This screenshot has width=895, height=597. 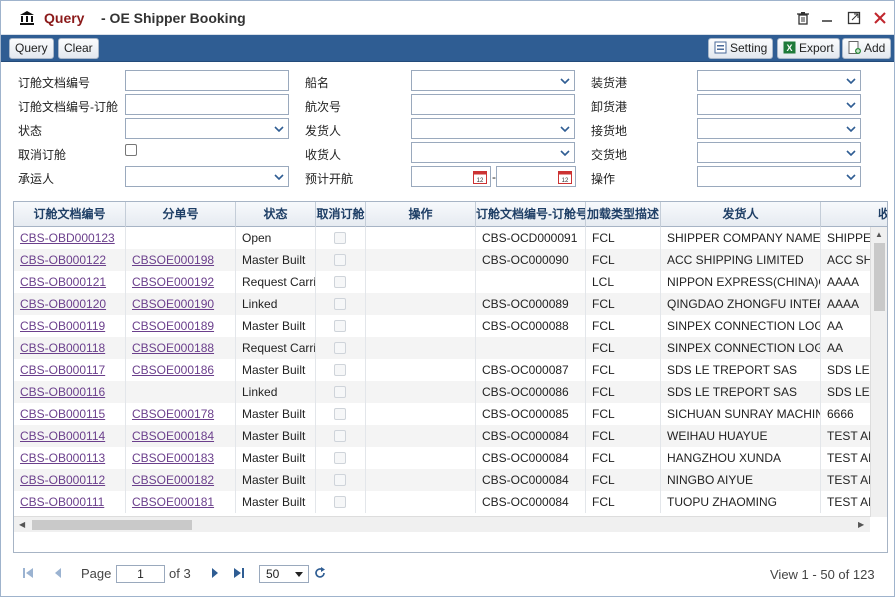 I want to click on hbl-link: CBSOE000182, so click(x=181, y=480).